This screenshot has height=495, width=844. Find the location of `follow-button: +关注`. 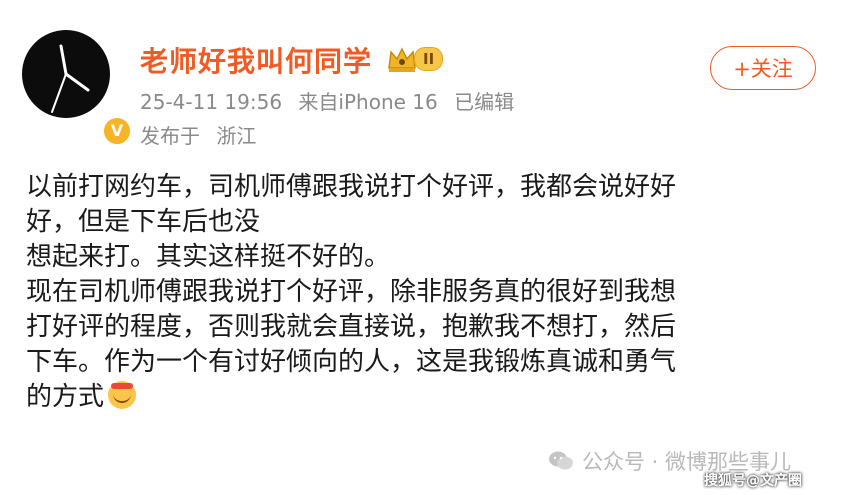

follow-button: +关注 is located at coordinates (763, 68).